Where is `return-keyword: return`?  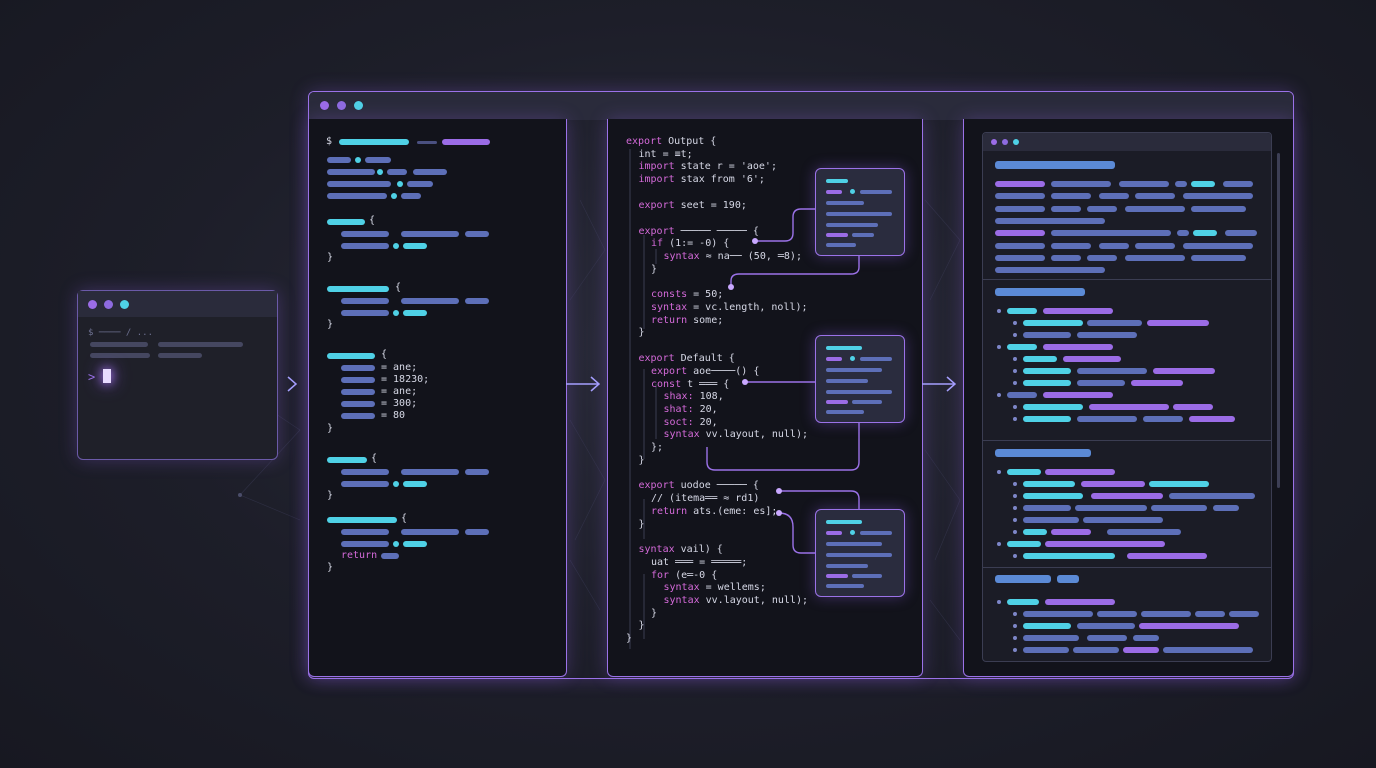 return-keyword: return is located at coordinates (359, 555).